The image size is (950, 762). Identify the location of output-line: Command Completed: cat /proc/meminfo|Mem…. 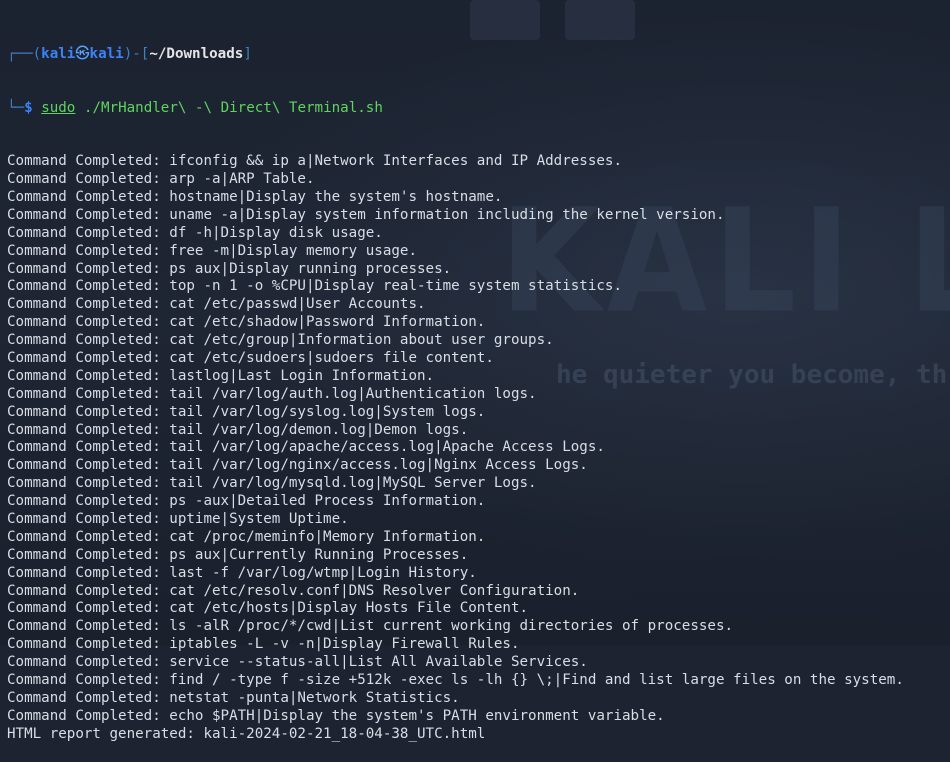
(246, 536).